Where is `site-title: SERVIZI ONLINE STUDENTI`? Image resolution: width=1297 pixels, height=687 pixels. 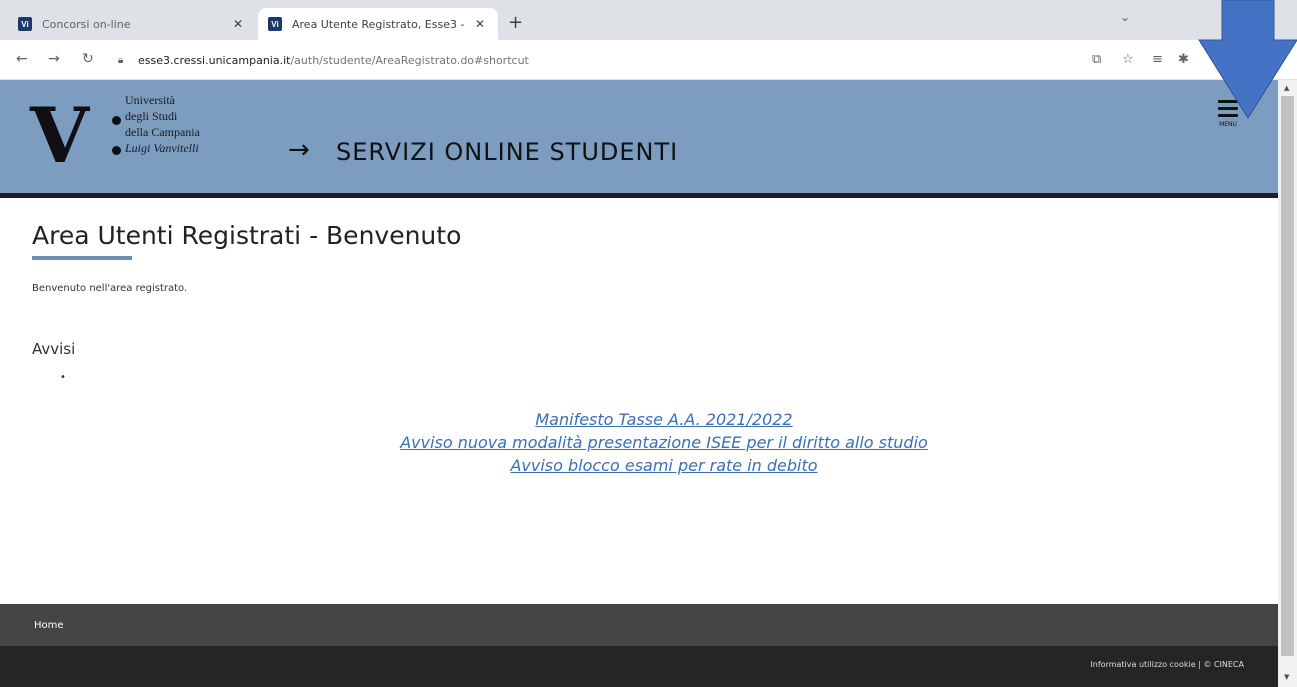 site-title: SERVIZI ONLINE STUDENTI is located at coordinates (507, 152).